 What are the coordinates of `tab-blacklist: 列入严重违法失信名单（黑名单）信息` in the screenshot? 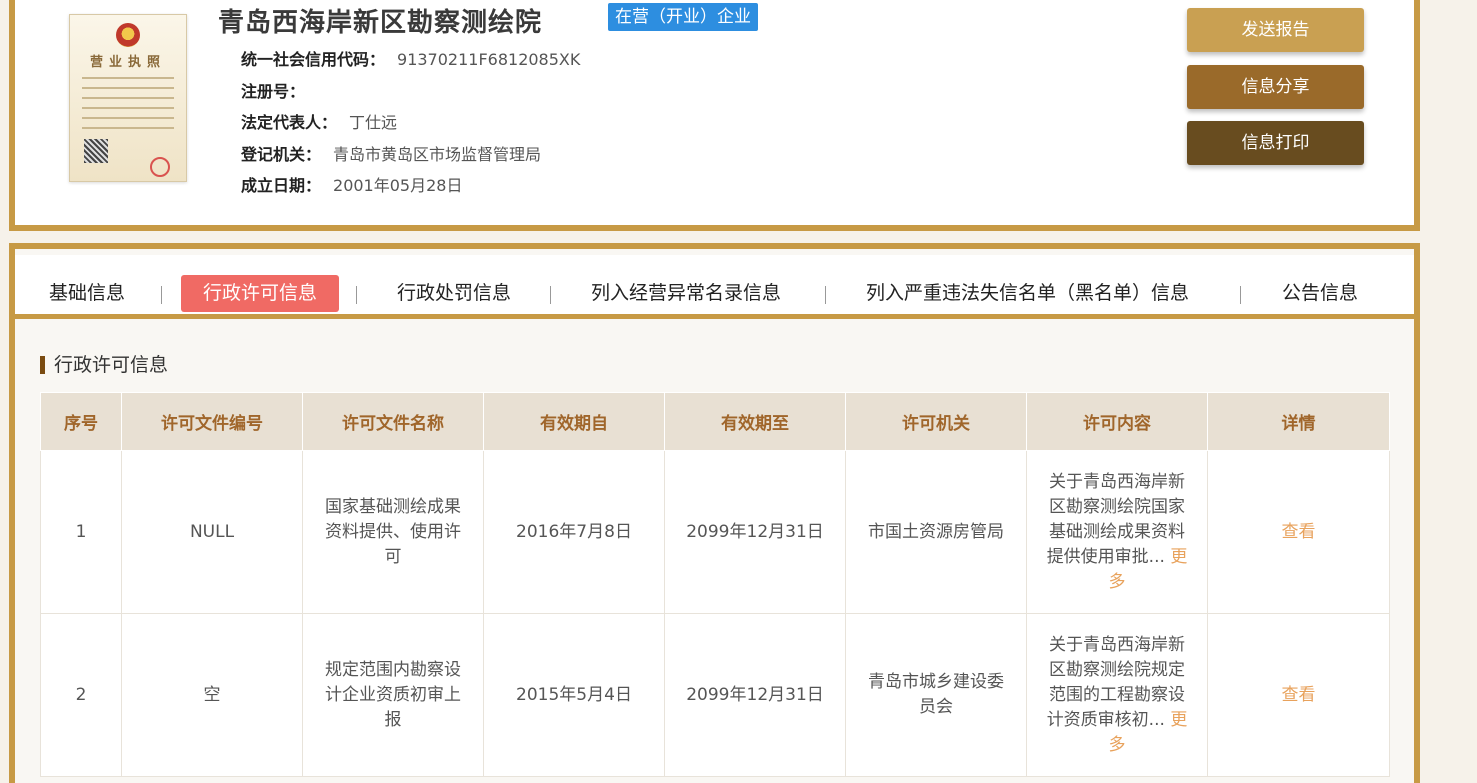 It's located at (1027, 293).